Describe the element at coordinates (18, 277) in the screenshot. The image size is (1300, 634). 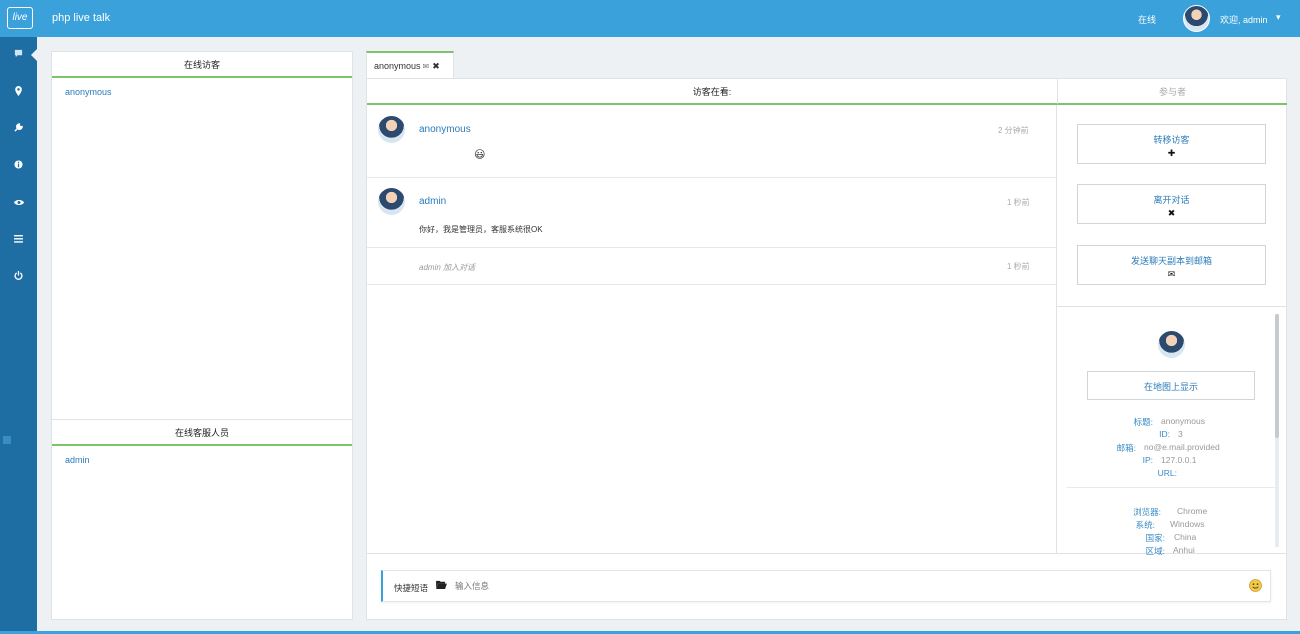
I see `power-icon` at that location.